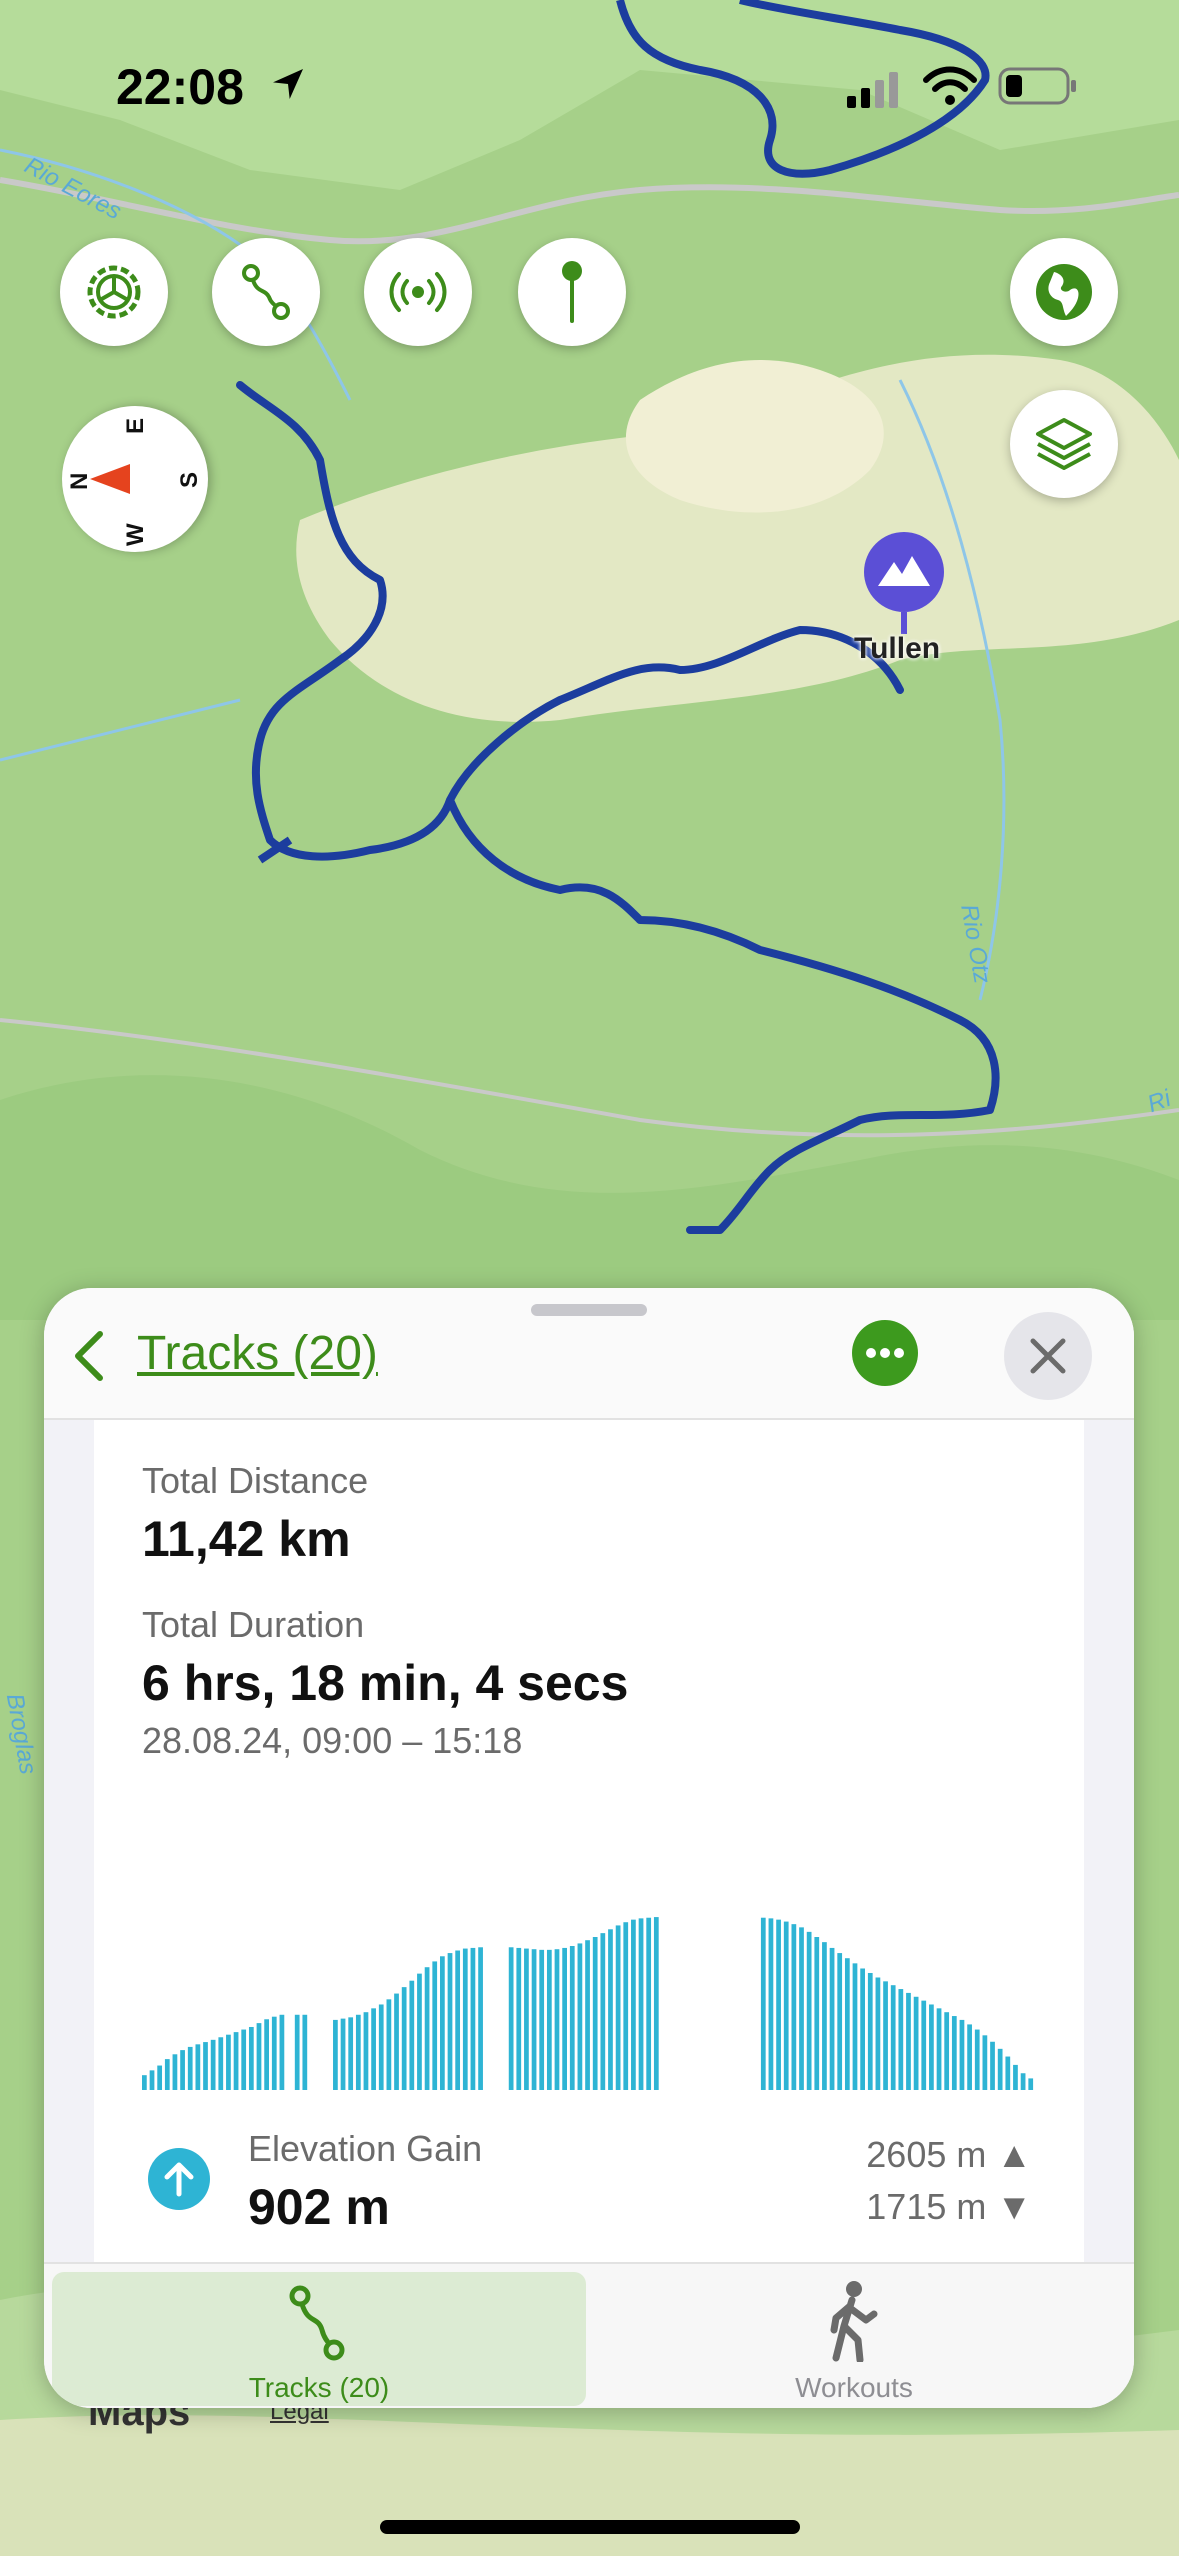  Describe the element at coordinates (589, 2335) in the screenshot. I see `tab-bar: Tracks (20) Workouts` at that location.